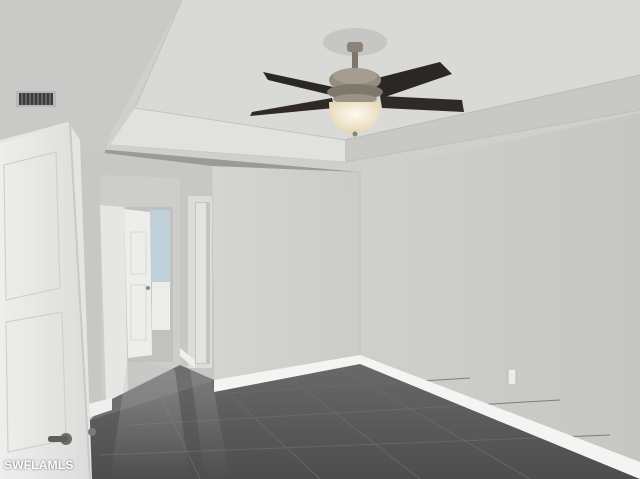 The height and width of the screenshot is (479, 640). I want to click on watermark: SWFLAMLS, so click(39, 465).